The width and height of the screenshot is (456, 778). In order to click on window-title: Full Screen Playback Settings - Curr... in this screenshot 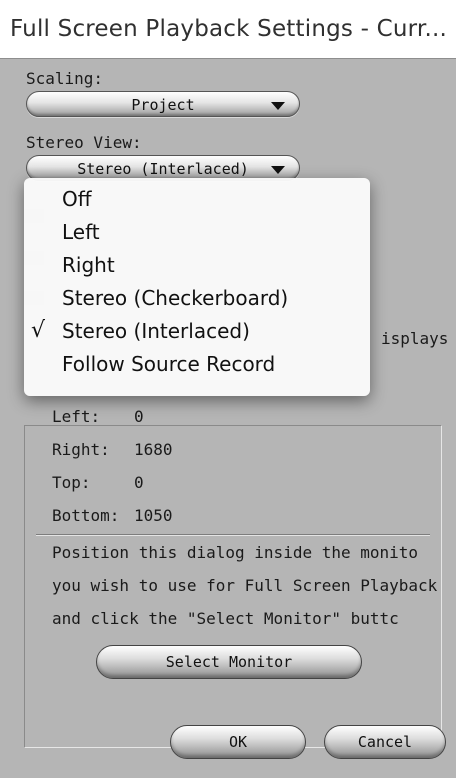, I will do `click(228, 29)`.